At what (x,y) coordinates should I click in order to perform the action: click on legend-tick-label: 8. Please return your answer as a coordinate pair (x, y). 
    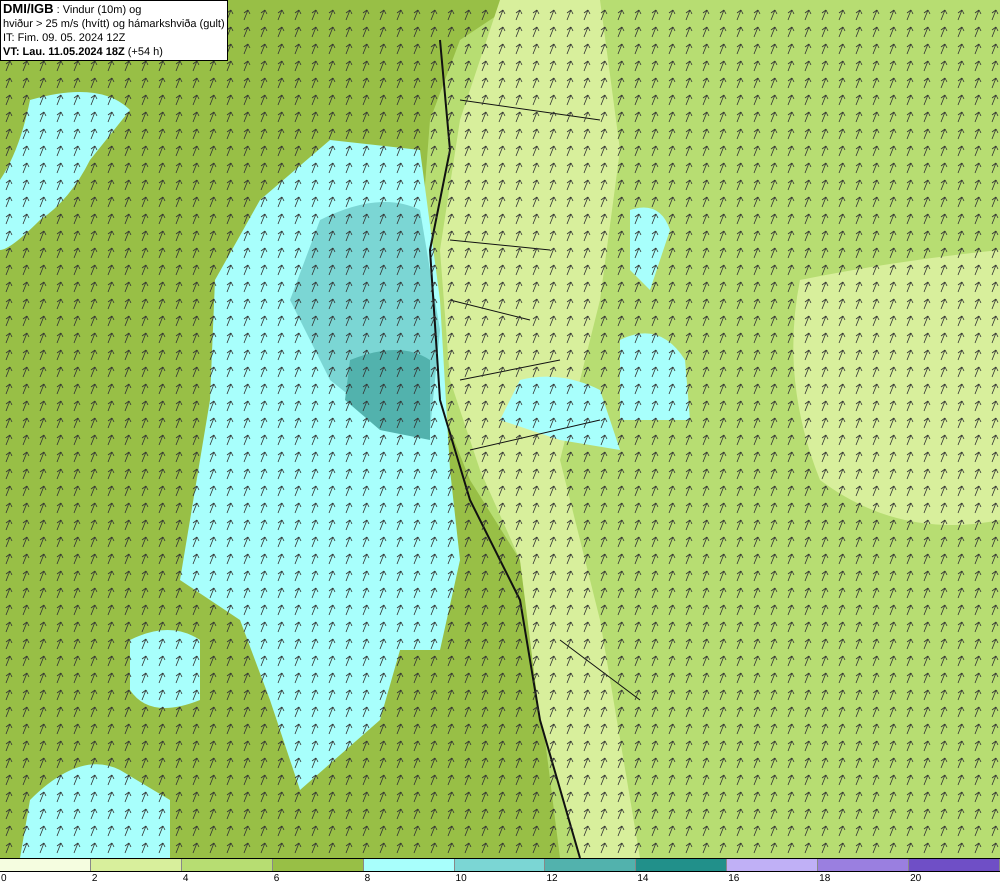
    Looking at the image, I should click on (367, 879).